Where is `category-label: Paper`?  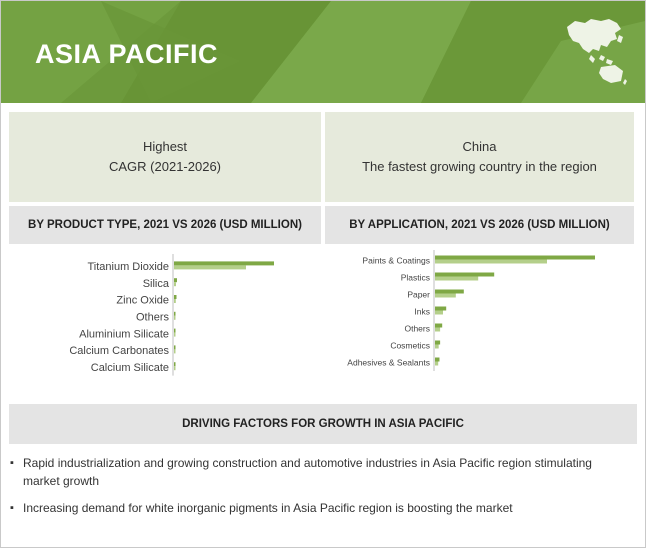
category-label: Paper is located at coordinates (418, 294).